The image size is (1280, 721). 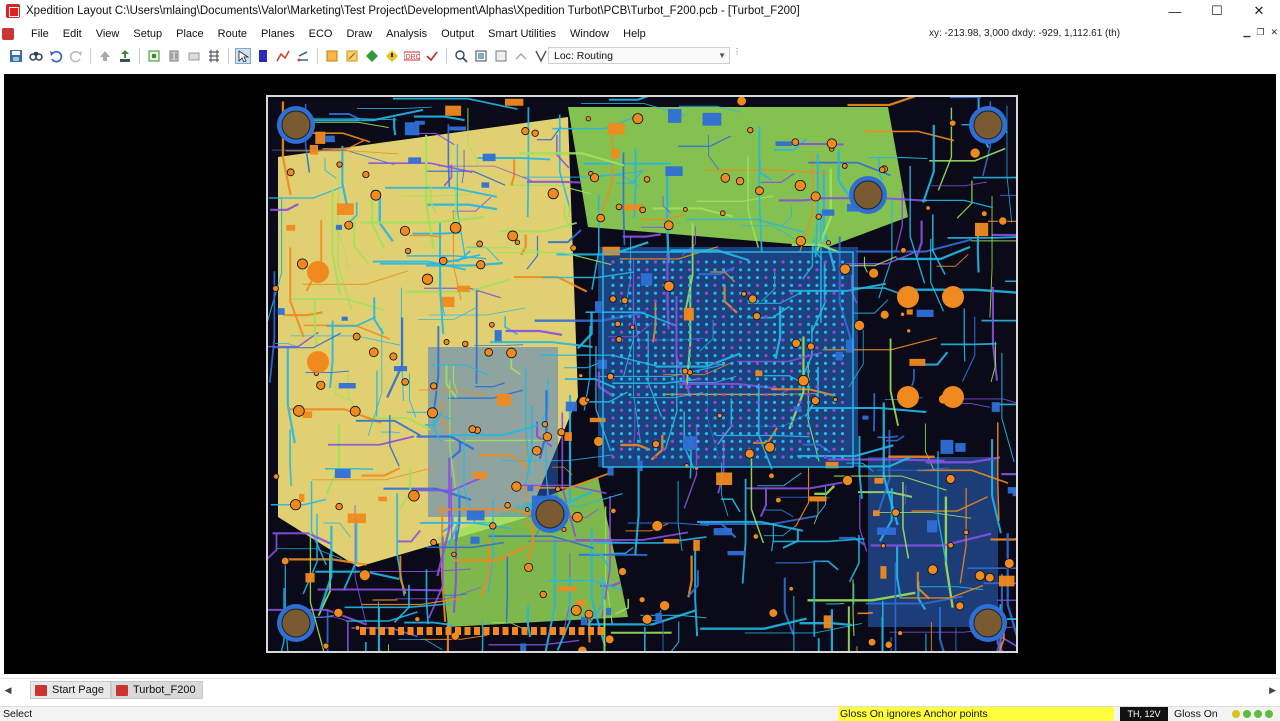 What do you see at coordinates (72, 34) in the screenshot?
I see `menu-edit: Edit` at bounding box center [72, 34].